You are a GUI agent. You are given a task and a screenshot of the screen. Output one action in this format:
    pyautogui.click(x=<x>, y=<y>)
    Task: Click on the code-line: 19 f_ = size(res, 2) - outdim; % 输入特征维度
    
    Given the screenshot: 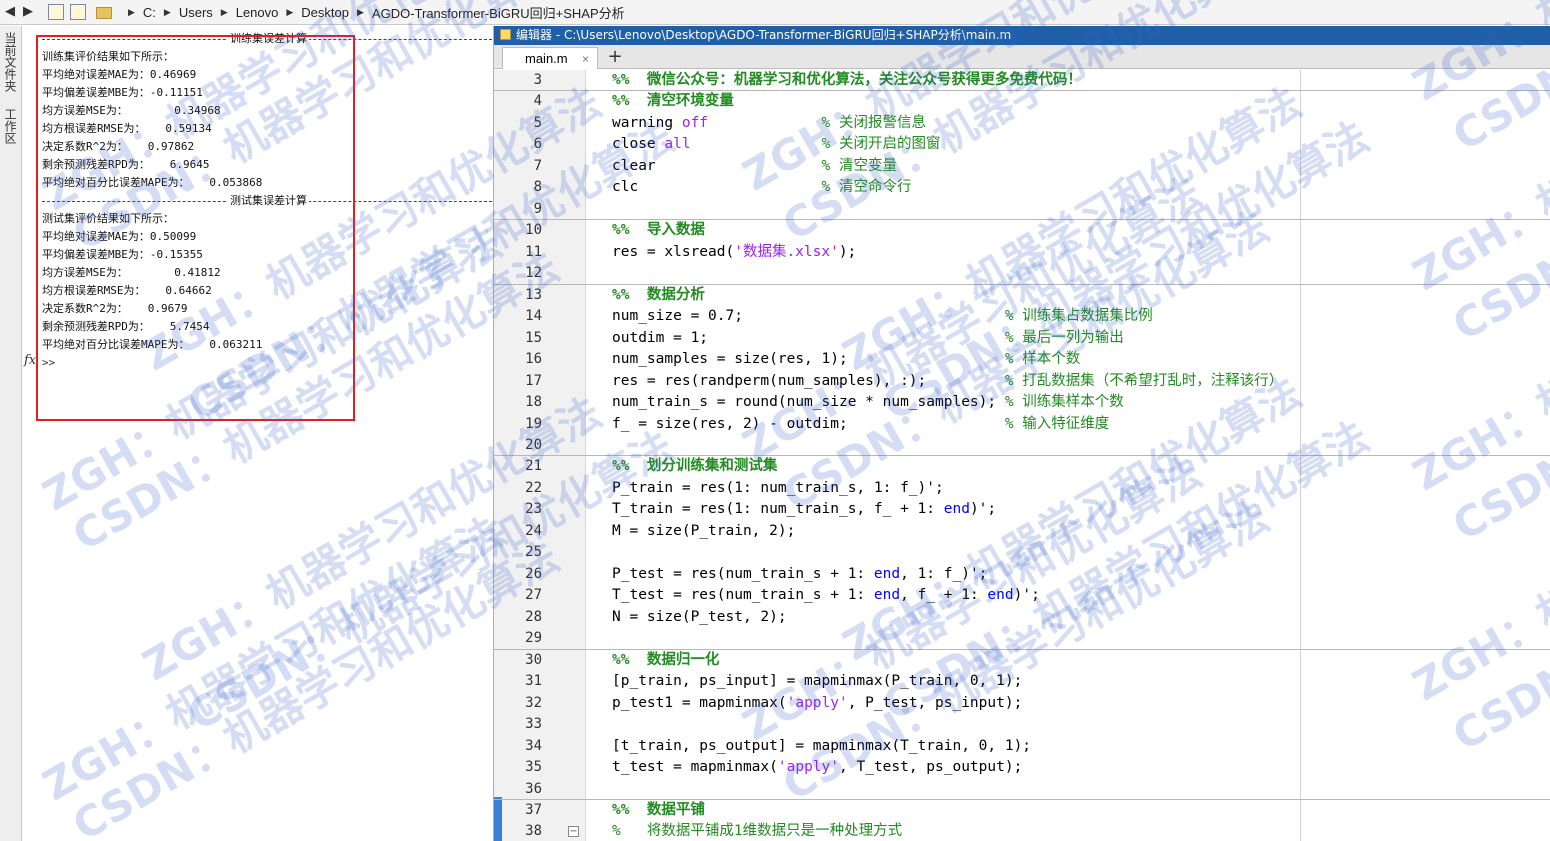 What is the action you would take?
    pyautogui.click(x=1022, y=424)
    